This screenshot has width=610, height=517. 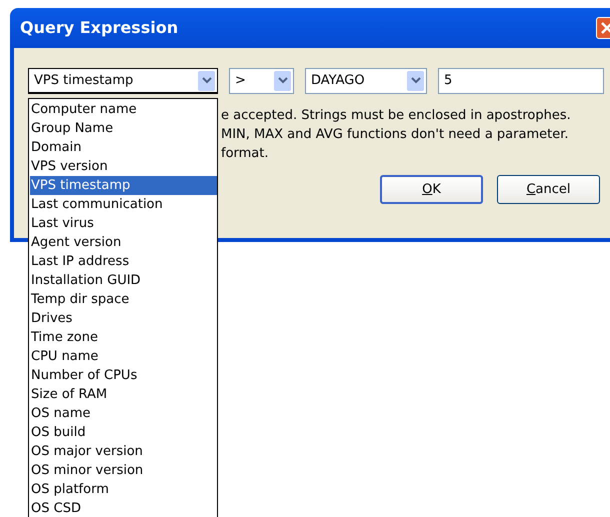 I want to click on dropdown-option: OS CSD, so click(x=123, y=508).